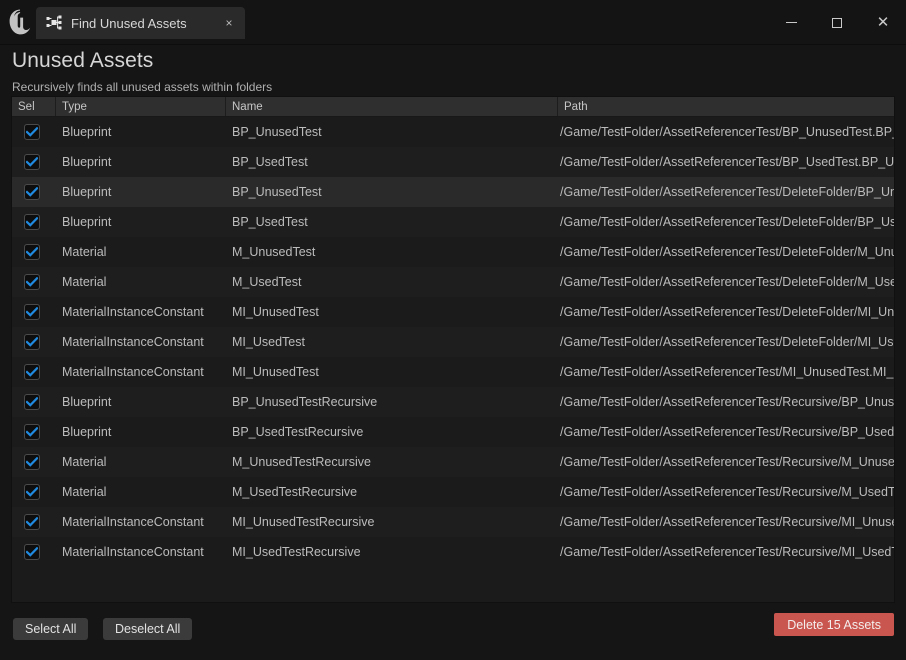 The height and width of the screenshot is (660, 906). What do you see at coordinates (129, 23) in the screenshot?
I see `tab-title: Find Unused Assets` at bounding box center [129, 23].